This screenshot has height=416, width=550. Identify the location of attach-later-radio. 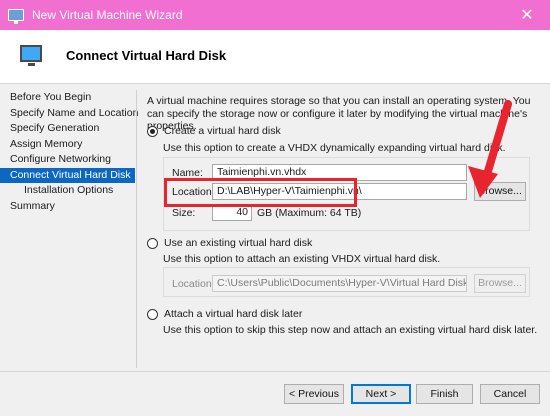
(152, 314).